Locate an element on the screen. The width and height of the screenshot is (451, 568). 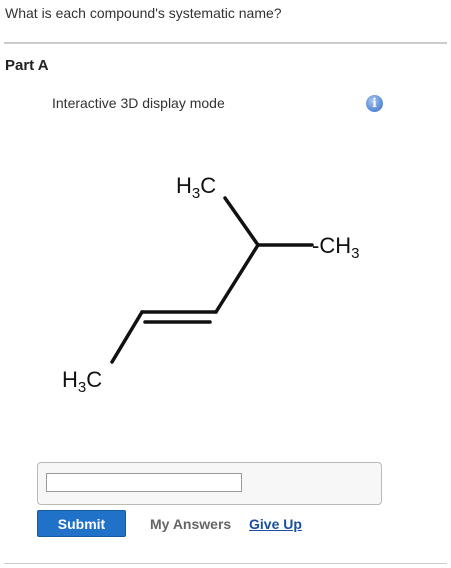
info-icon: i is located at coordinates (374, 103).